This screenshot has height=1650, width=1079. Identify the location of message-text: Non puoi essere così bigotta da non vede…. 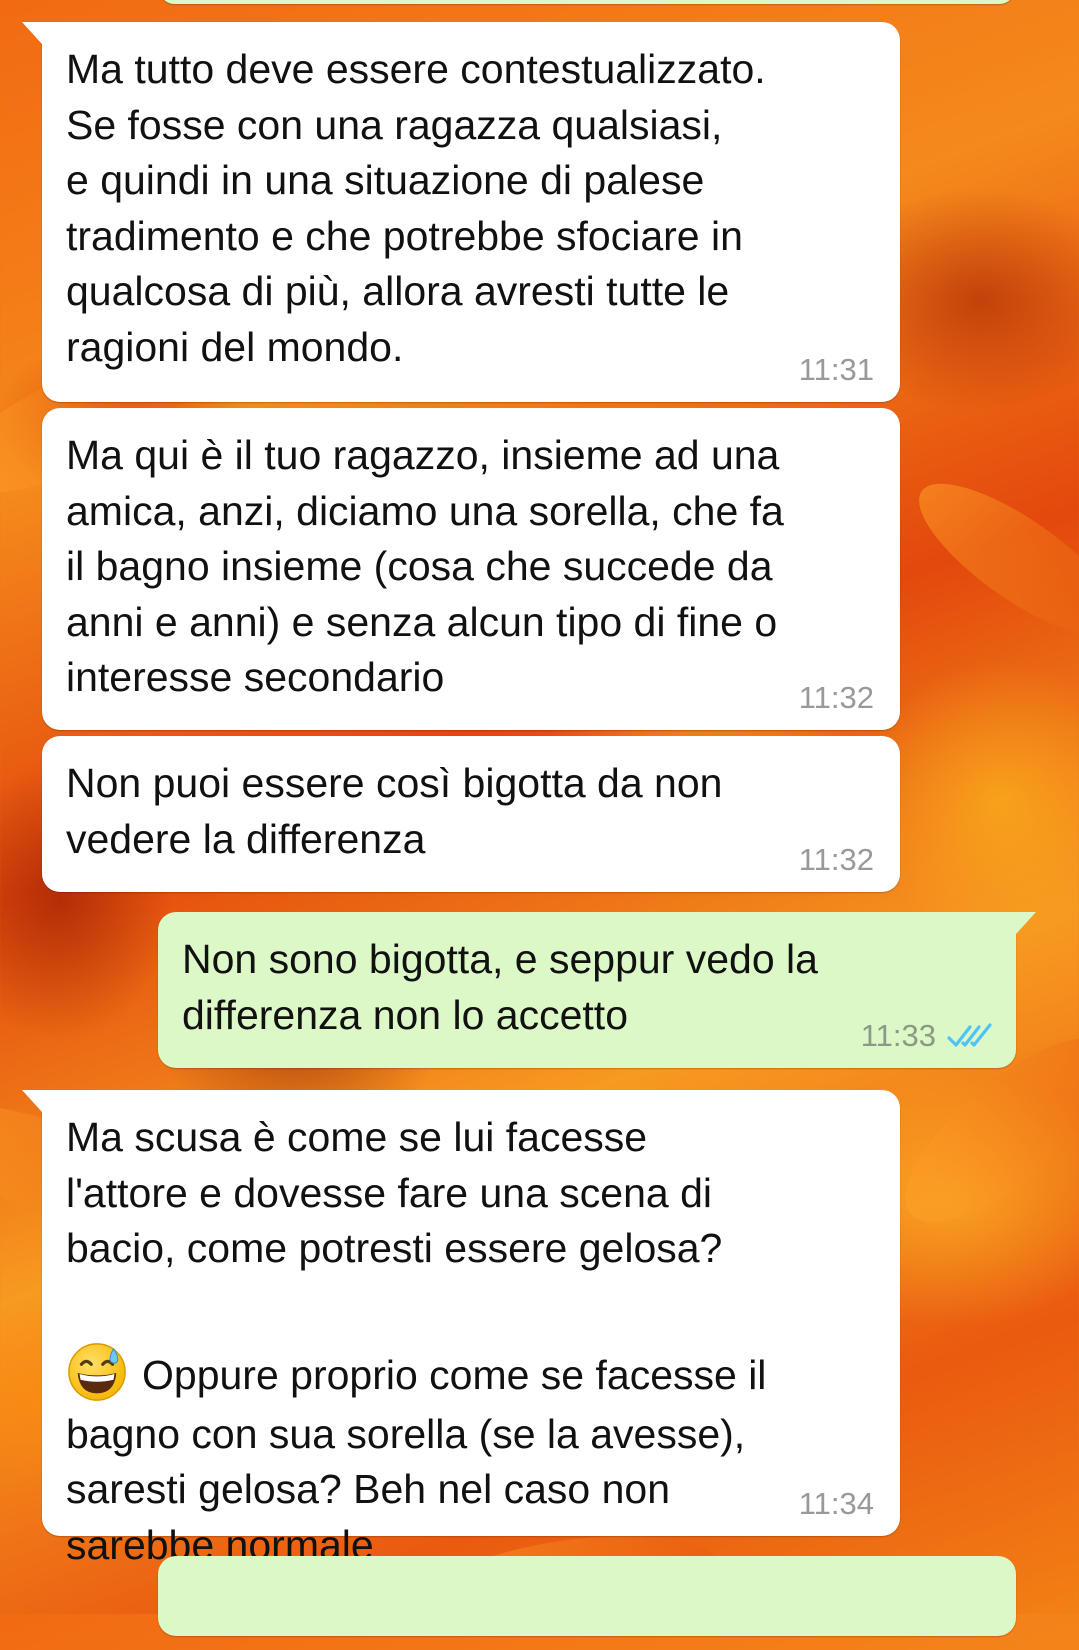
(394, 811).